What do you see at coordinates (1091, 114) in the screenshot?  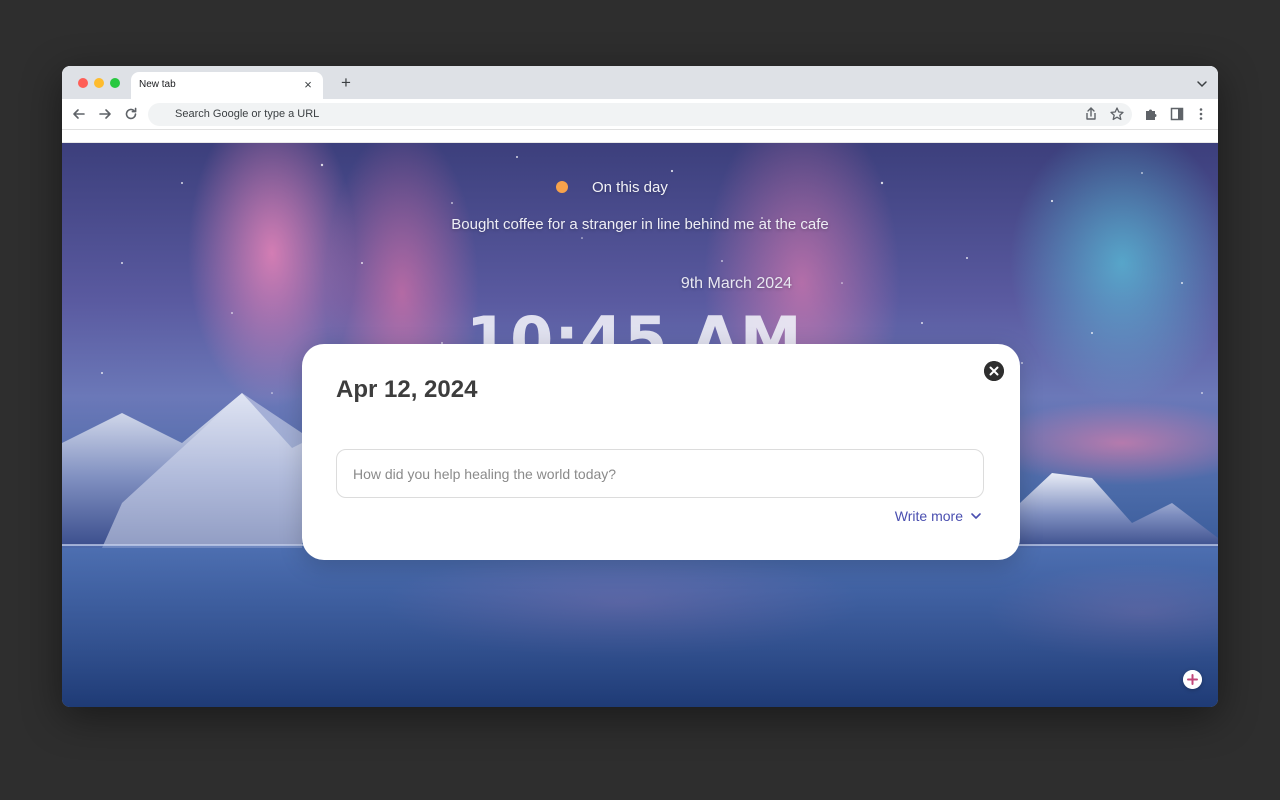 I see `share-icon` at bounding box center [1091, 114].